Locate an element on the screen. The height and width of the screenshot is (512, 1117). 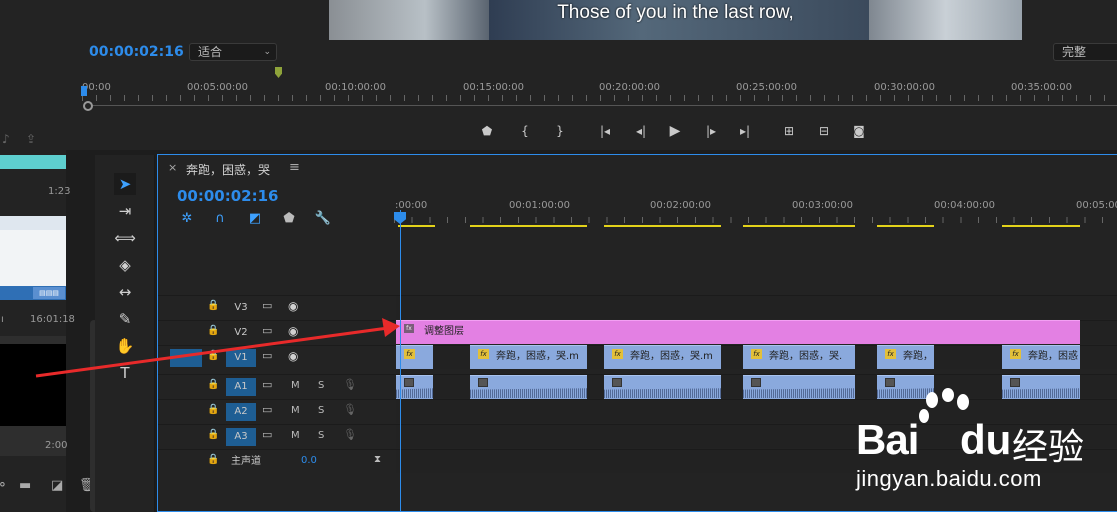
project-item-thumbnail is located at coordinates (33, 396).